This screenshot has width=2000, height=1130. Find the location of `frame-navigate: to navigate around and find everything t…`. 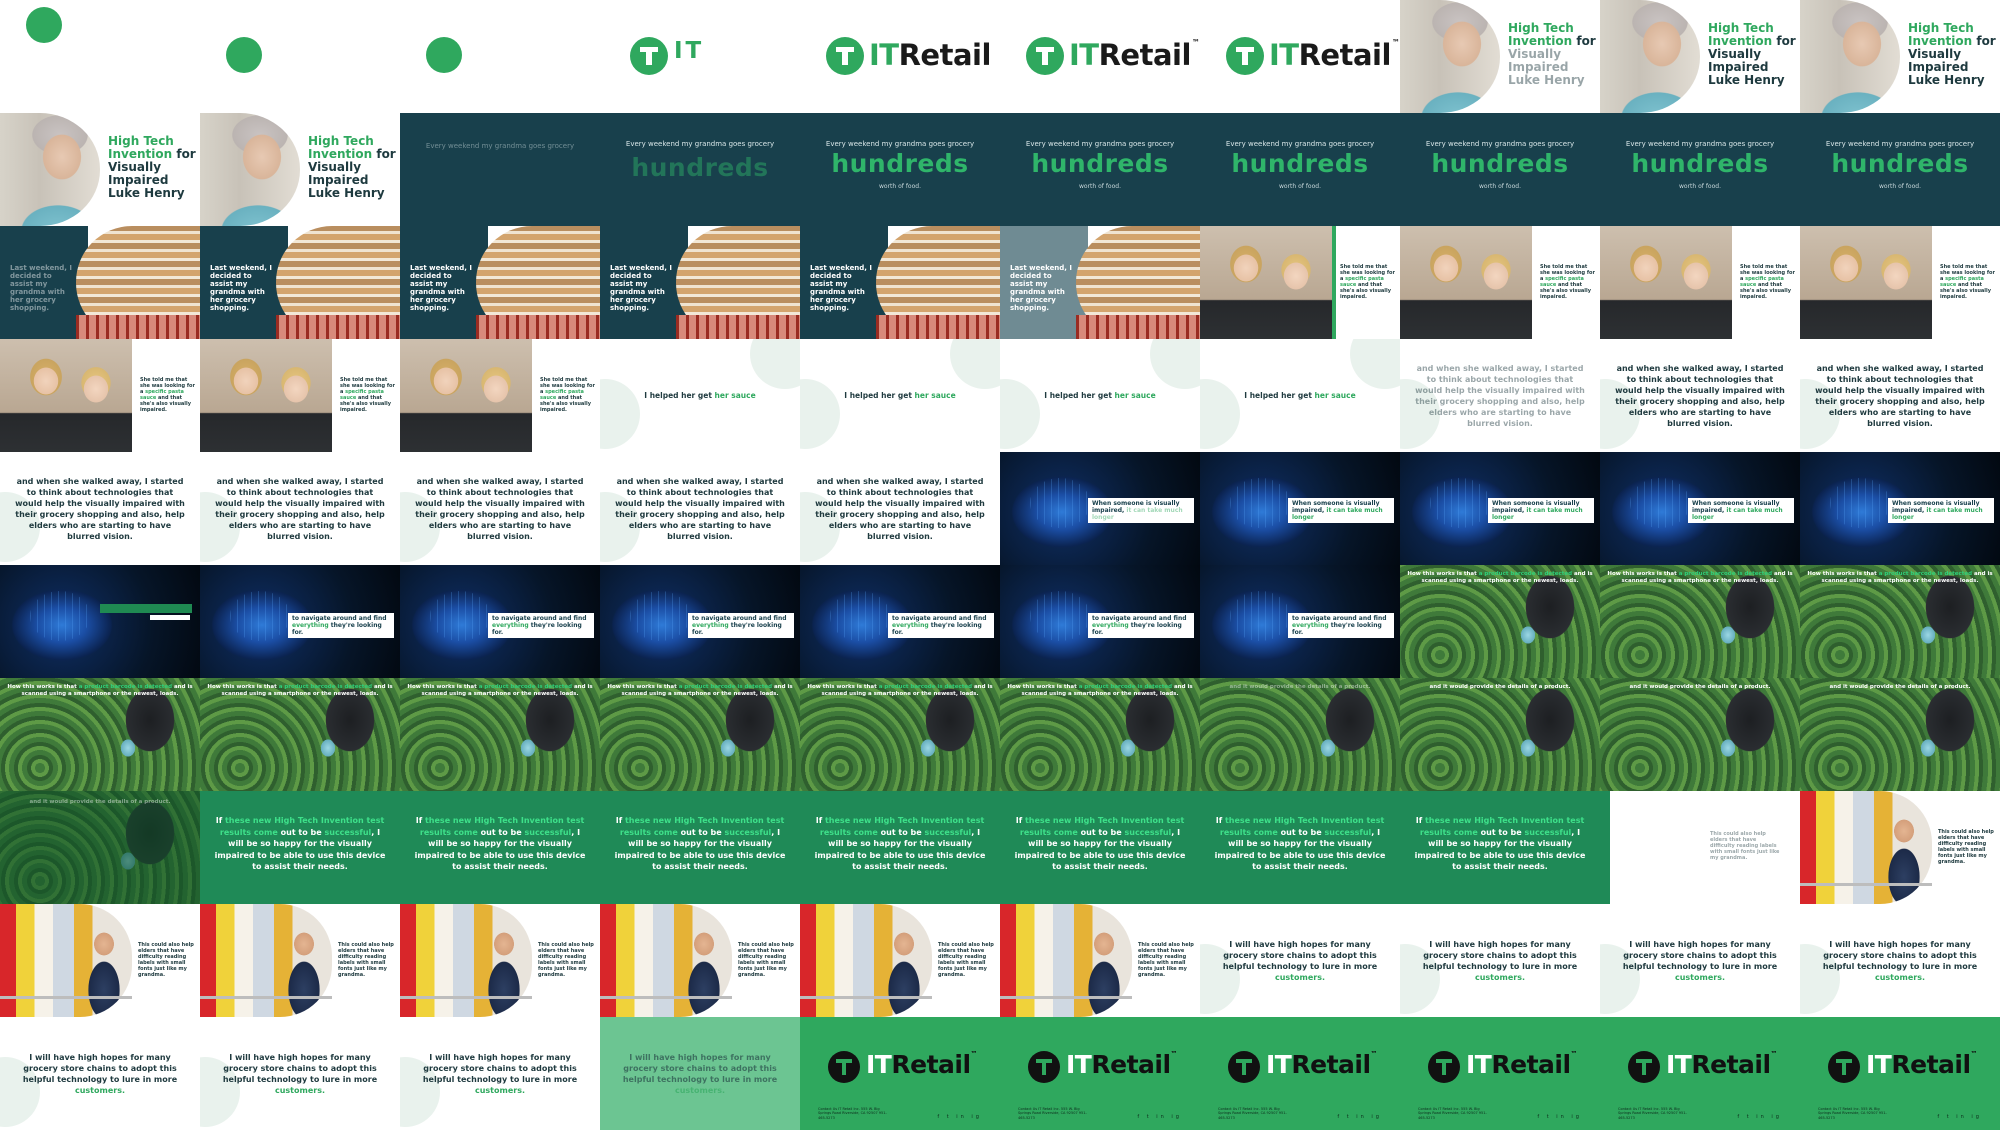

frame-navigate: to navigate around and find everything t… is located at coordinates (700, 621).